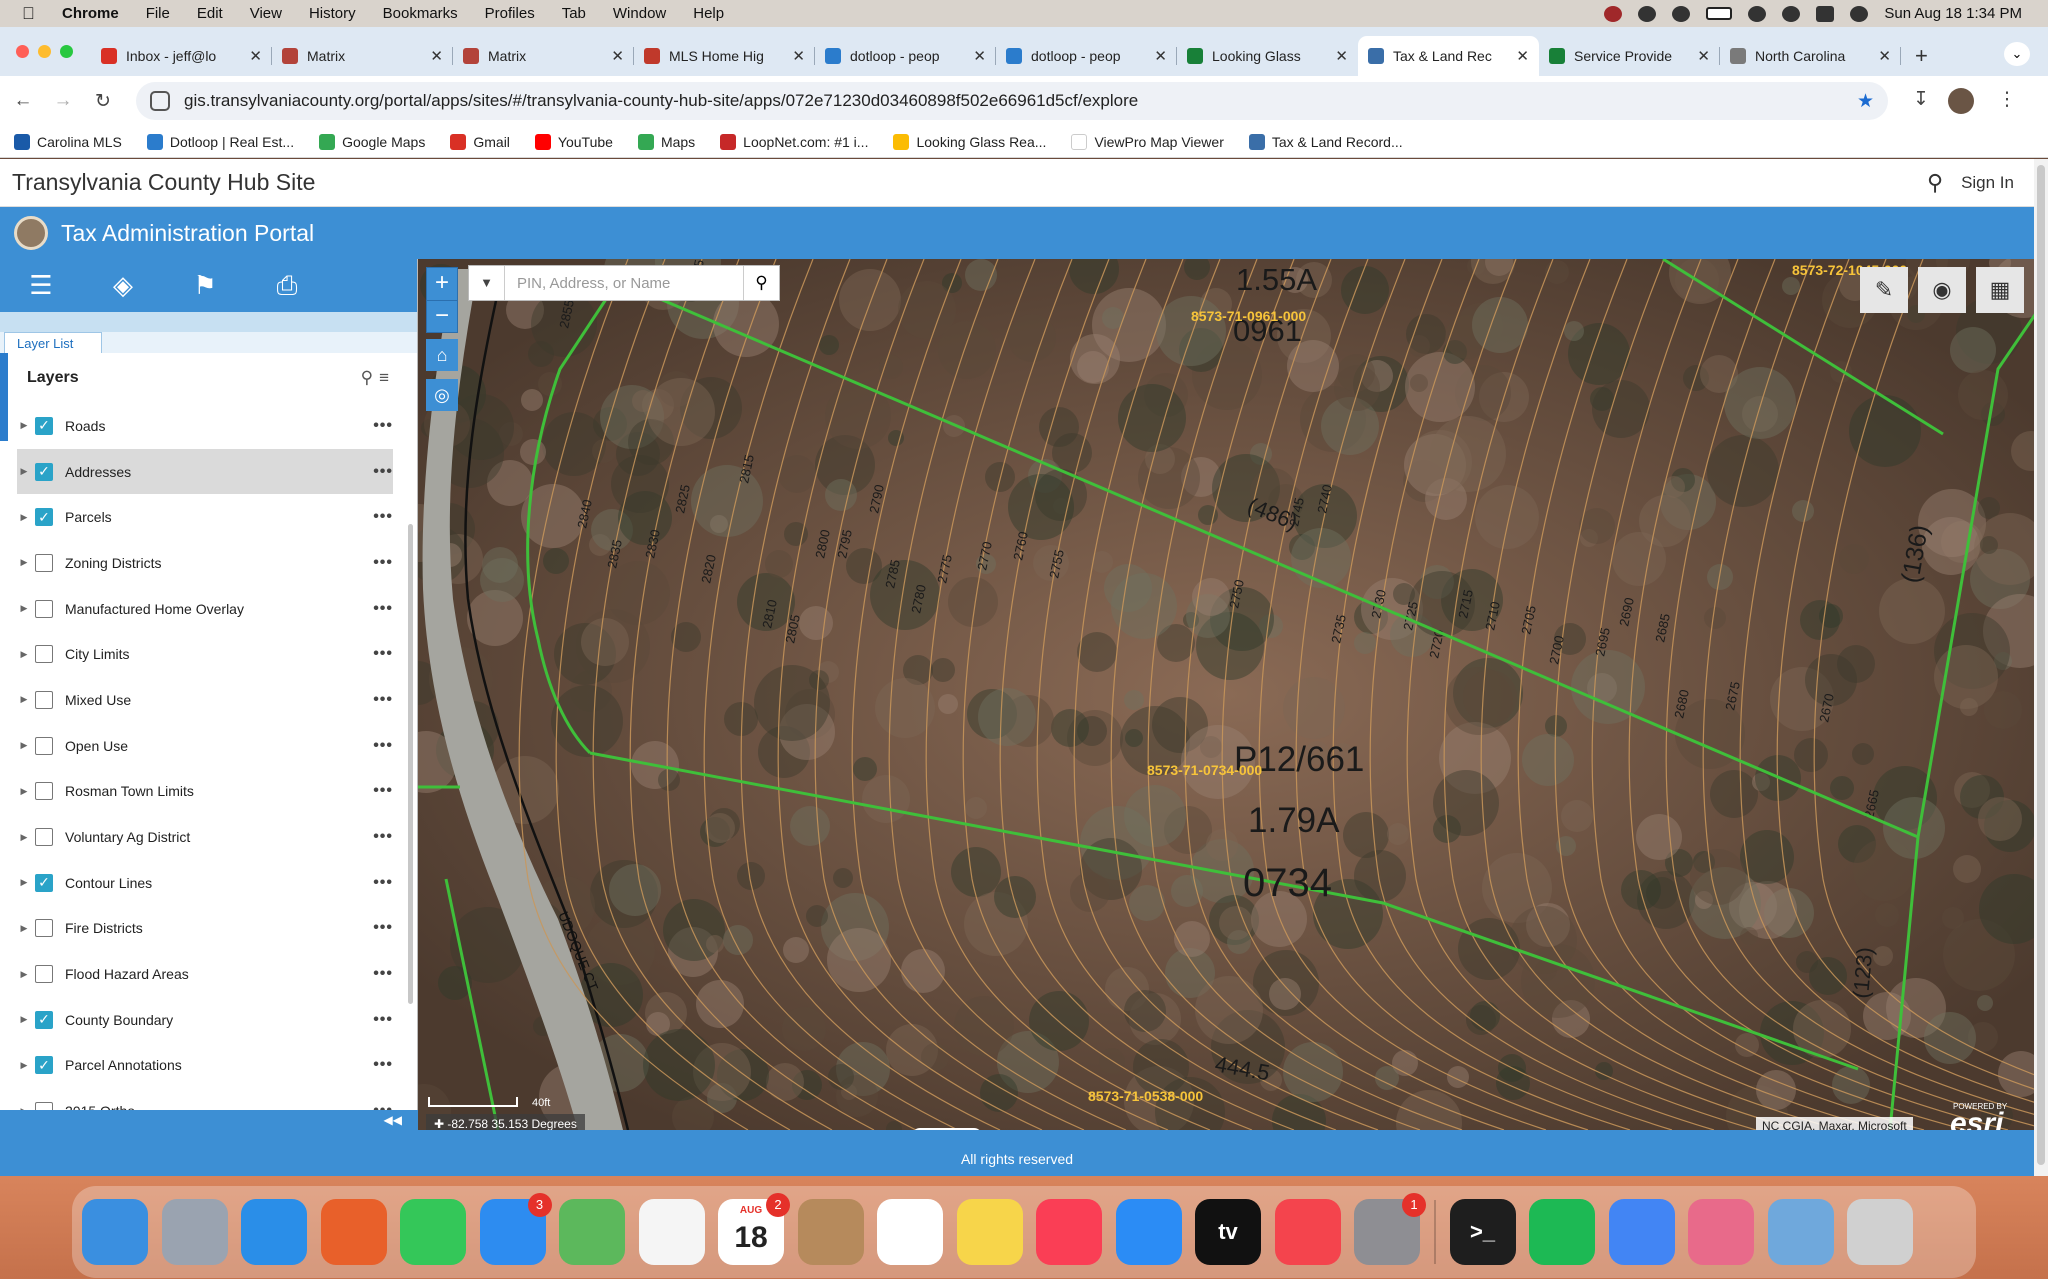 The image size is (2048, 1279). I want to click on chrome-icon, so click(1641, 1232).